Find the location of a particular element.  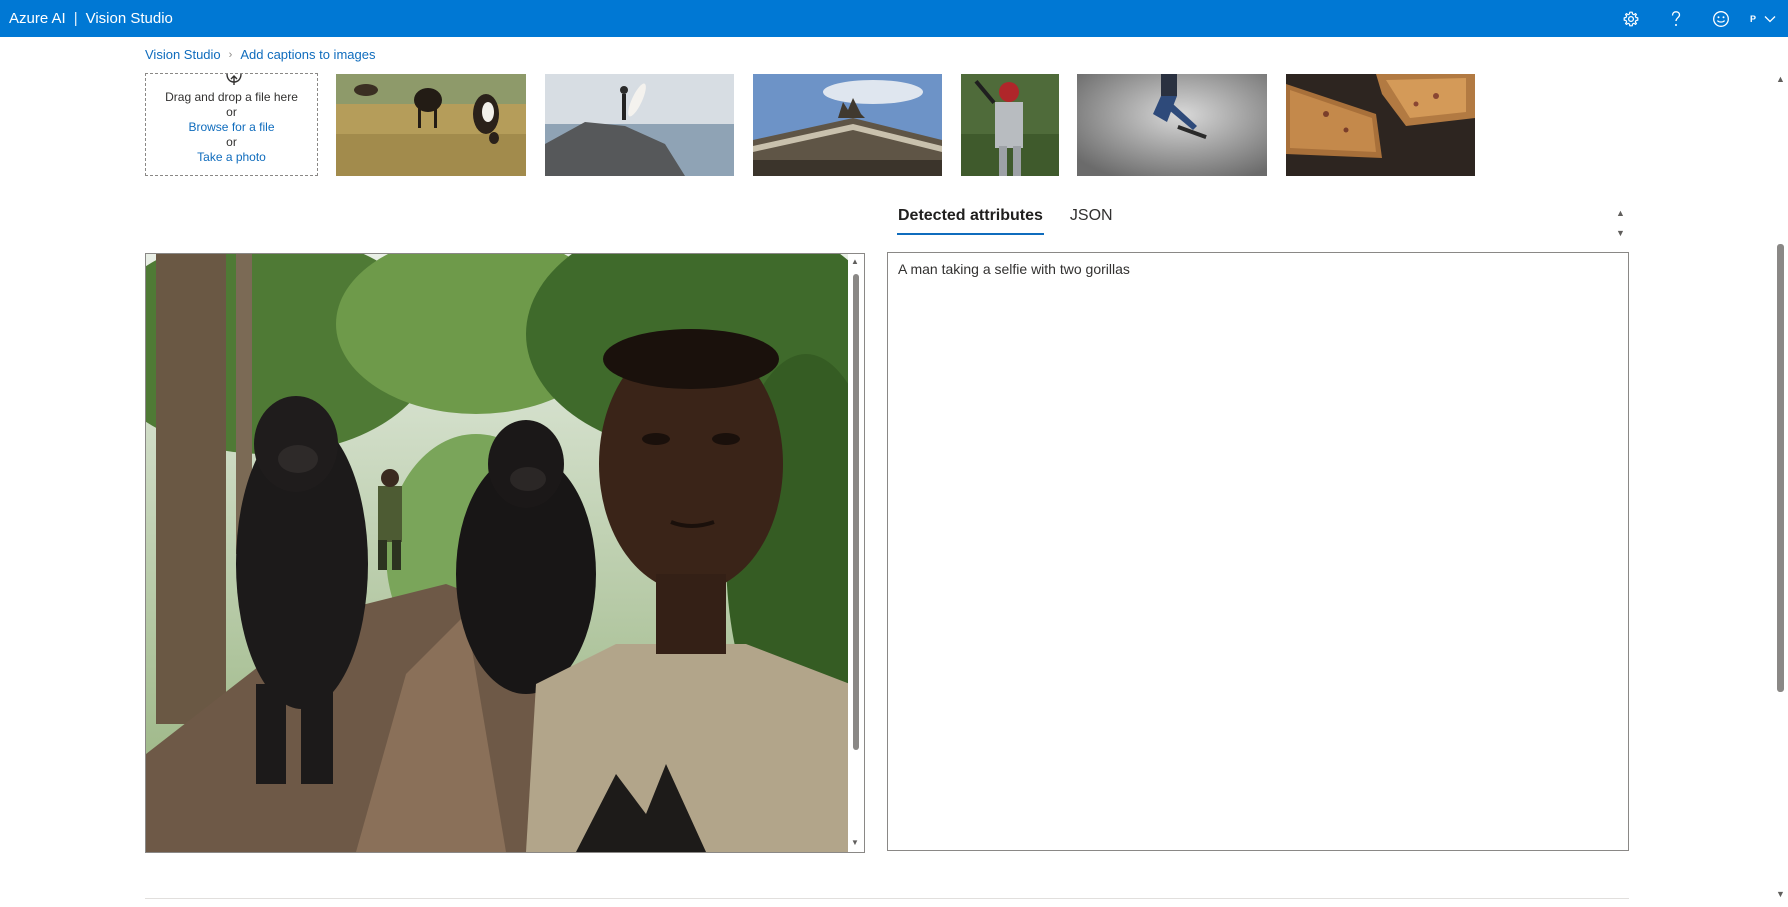

surfer-image is located at coordinates (639, 125).